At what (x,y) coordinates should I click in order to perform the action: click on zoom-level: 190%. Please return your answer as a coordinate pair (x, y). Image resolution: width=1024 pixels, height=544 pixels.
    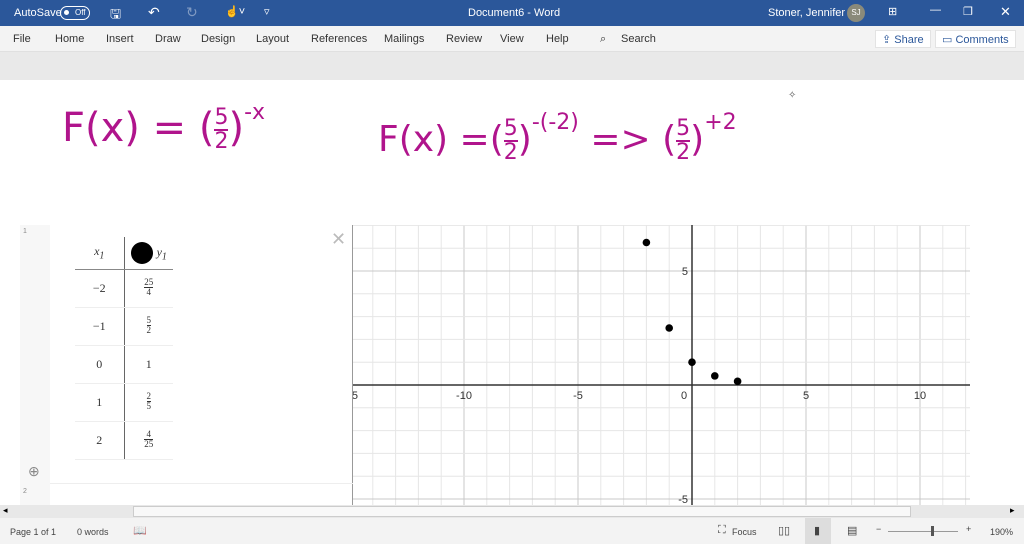
    Looking at the image, I should click on (1001, 532).